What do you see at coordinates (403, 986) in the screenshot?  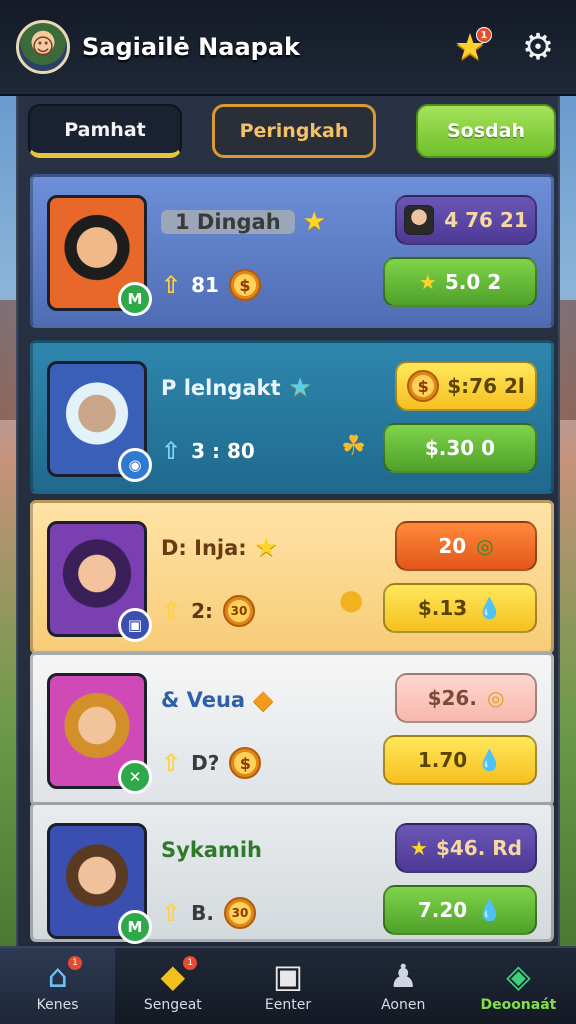 I see `nav-friends: ♟ Aonen` at bounding box center [403, 986].